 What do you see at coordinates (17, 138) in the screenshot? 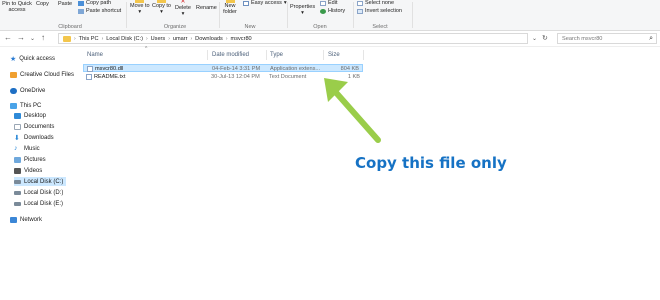
I see `downloads-icon: ⬇` at bounding box center [17, 138].